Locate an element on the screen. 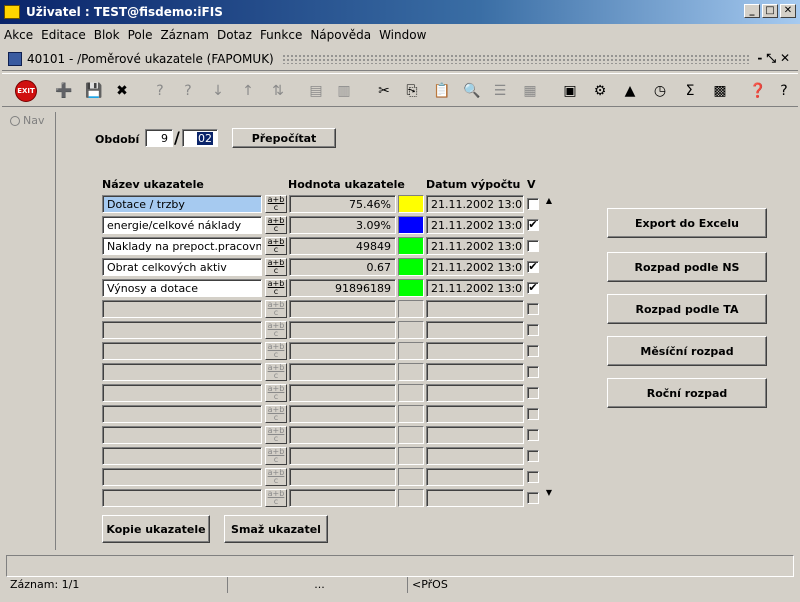 Image resolution: width=800 pixels, height=602 pixels. indicator-value-field: 75.46% is located at coordinates (342, 204).